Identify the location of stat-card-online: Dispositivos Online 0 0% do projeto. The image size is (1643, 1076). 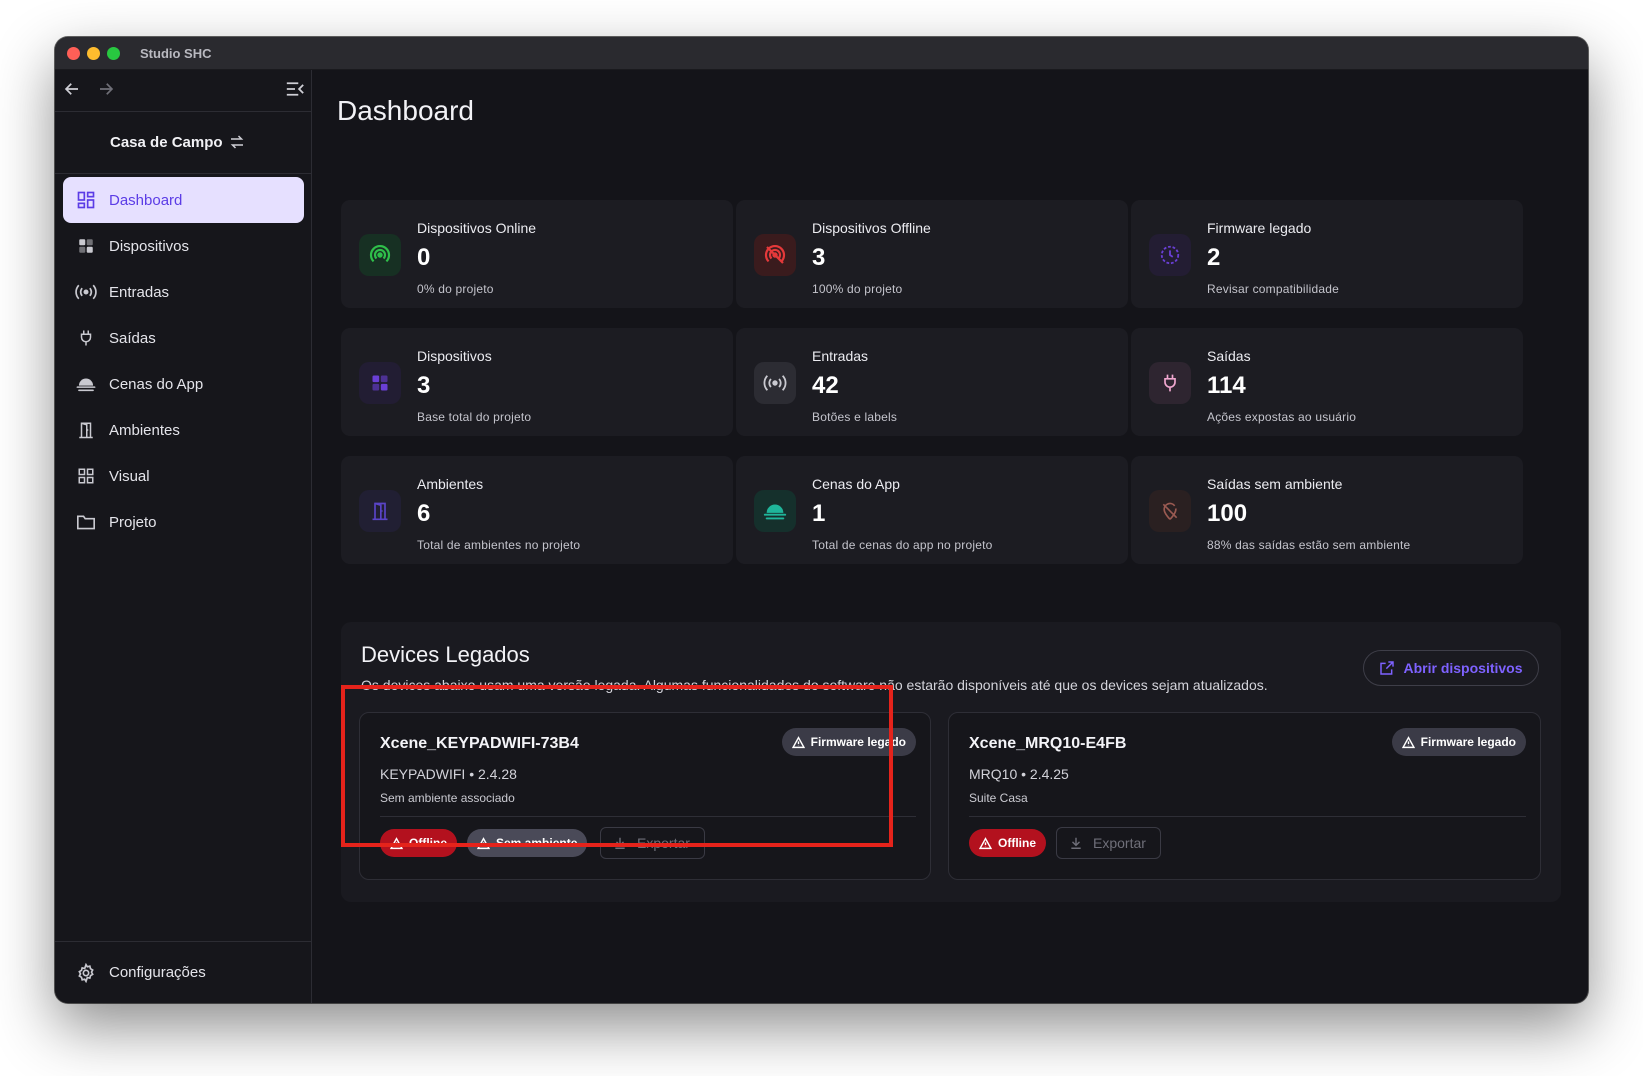
(537, 254).